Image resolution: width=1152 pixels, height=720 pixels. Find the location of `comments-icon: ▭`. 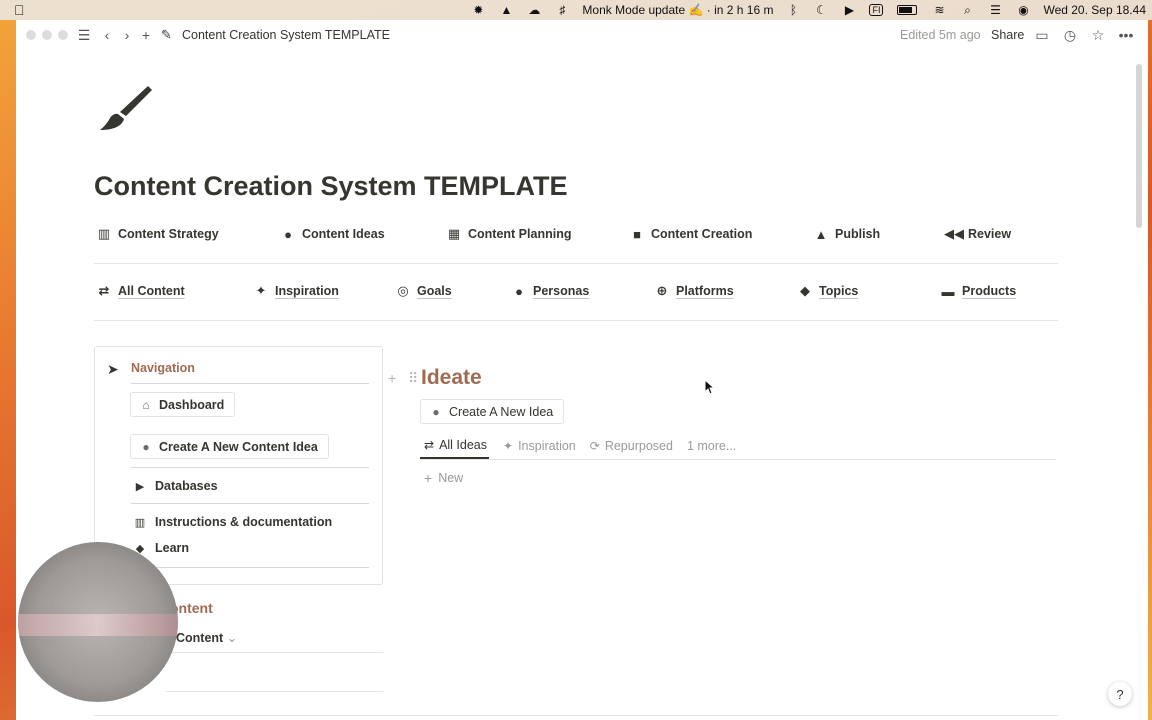

comments-icon: ▭ is located at coordinates (1042, 35).